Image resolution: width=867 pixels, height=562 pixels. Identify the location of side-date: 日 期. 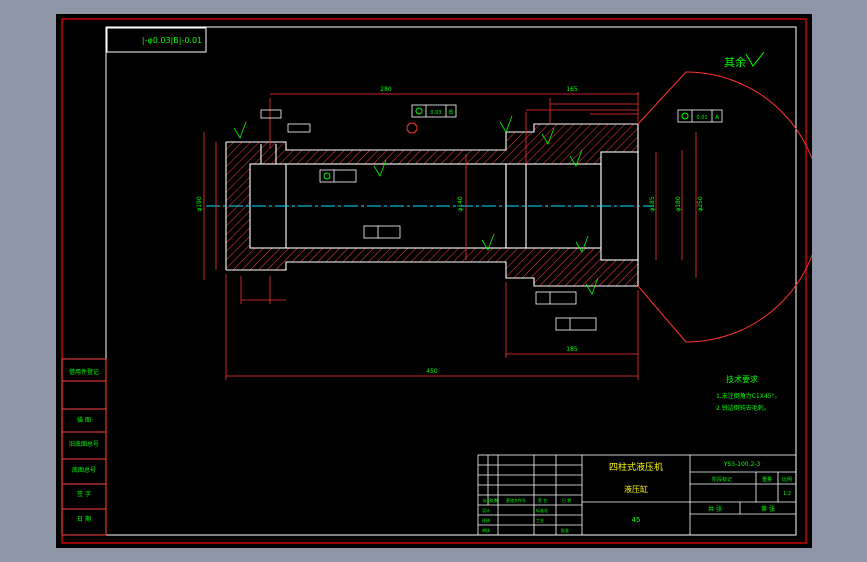
(84, 519).